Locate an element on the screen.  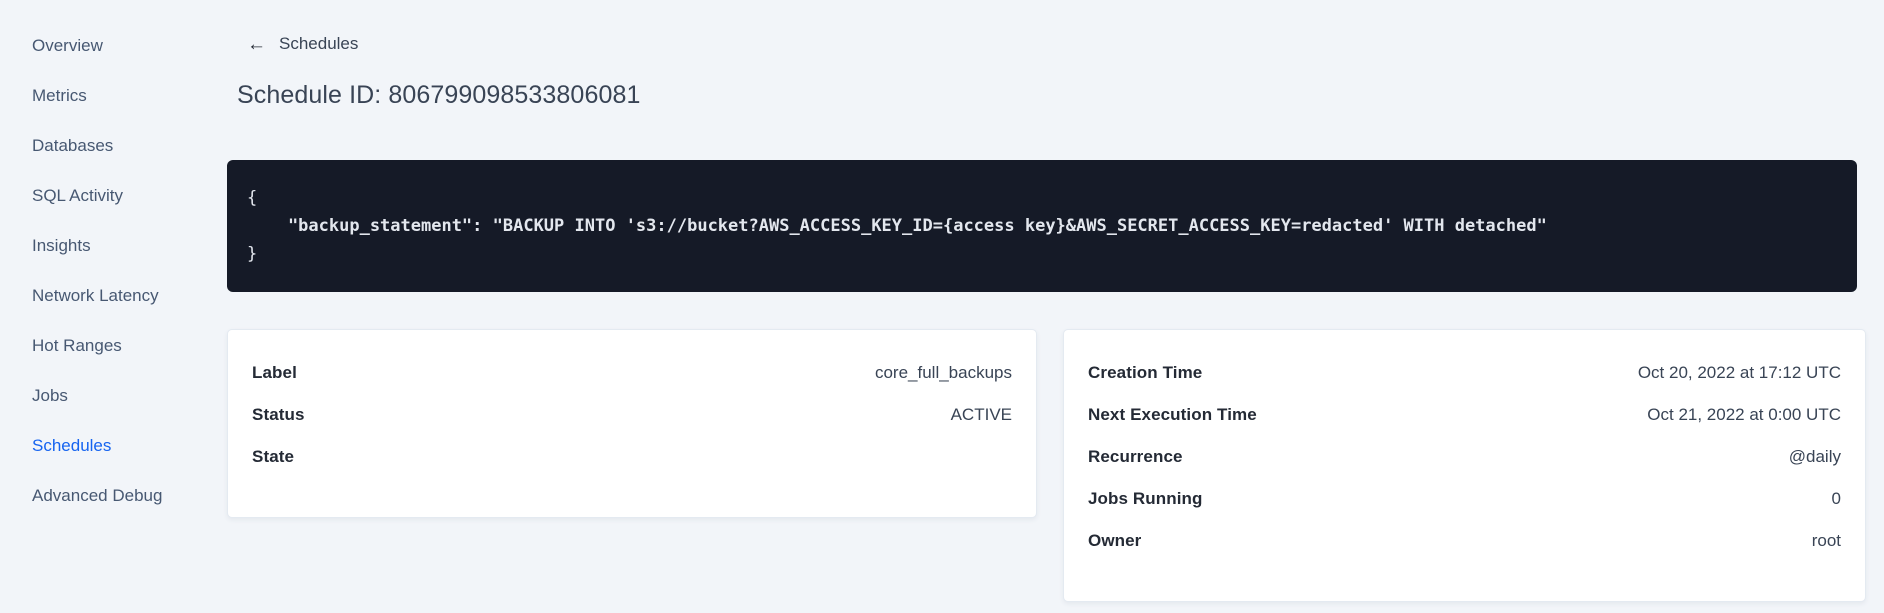
sidebar-item-databases: Databases is located at coordinates (72, 146).